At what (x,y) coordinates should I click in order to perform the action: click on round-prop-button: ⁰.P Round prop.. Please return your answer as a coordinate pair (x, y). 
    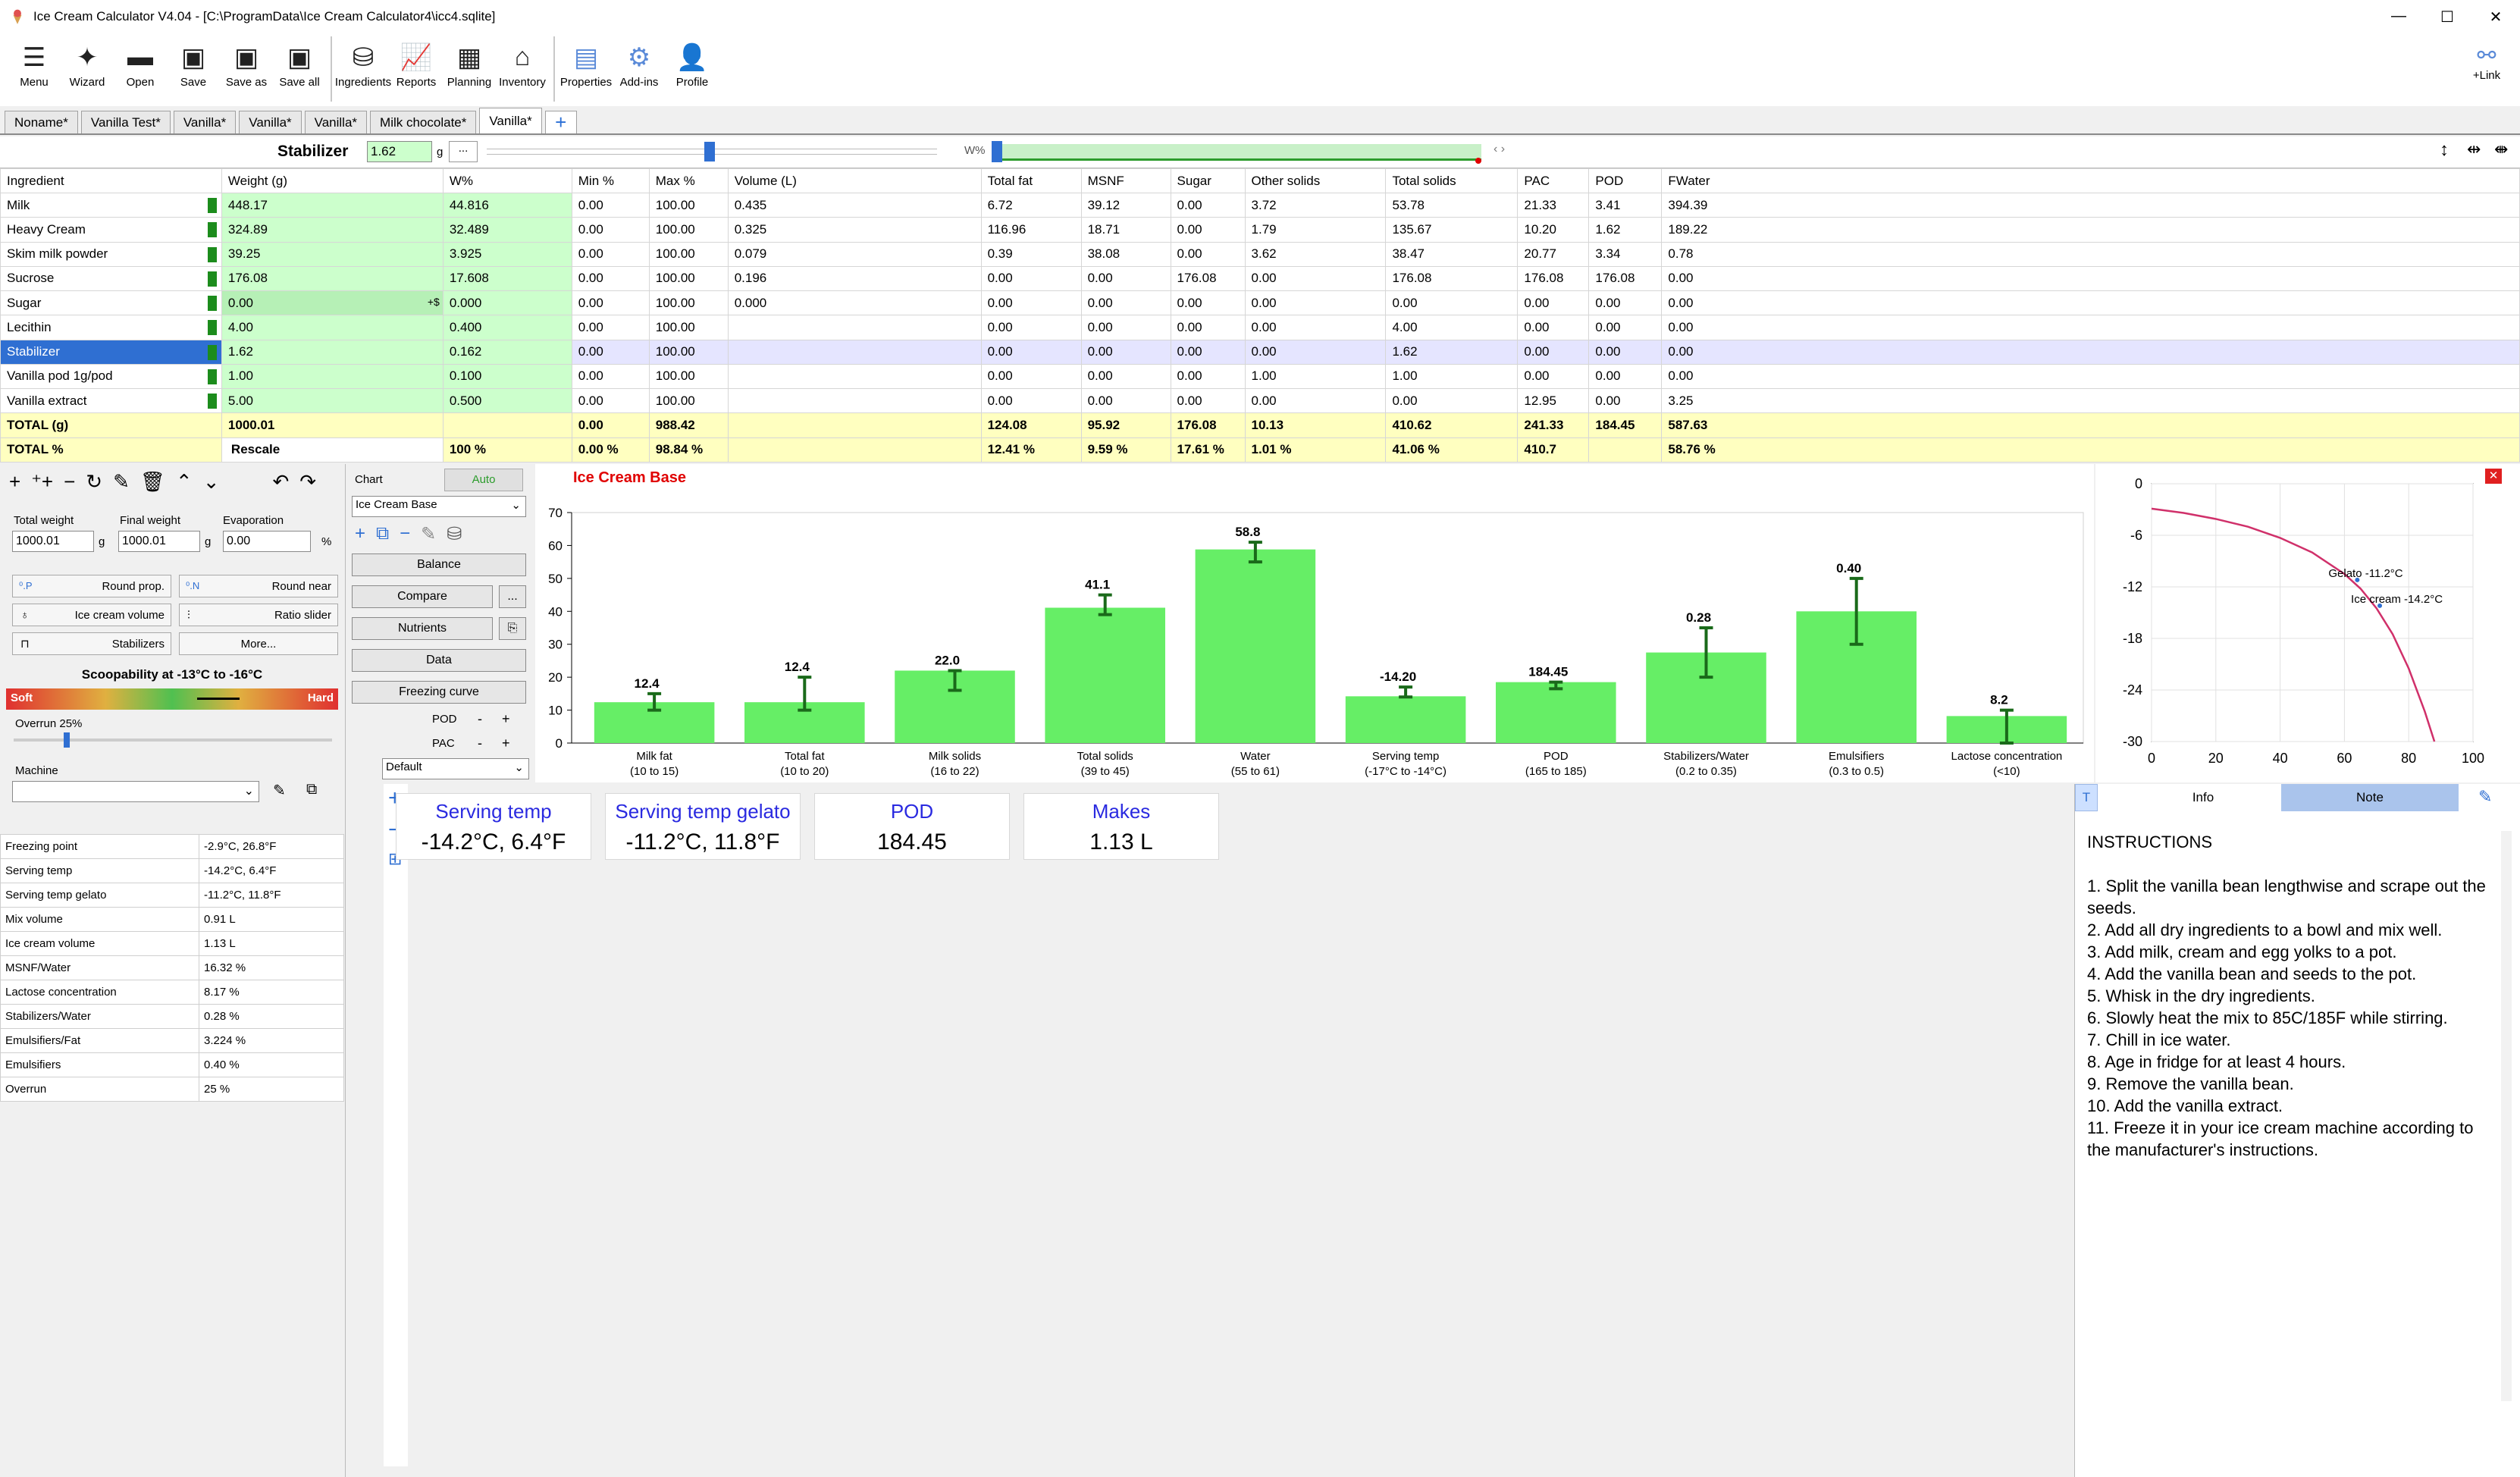
    Looking at the image, I should click on (91, 586).